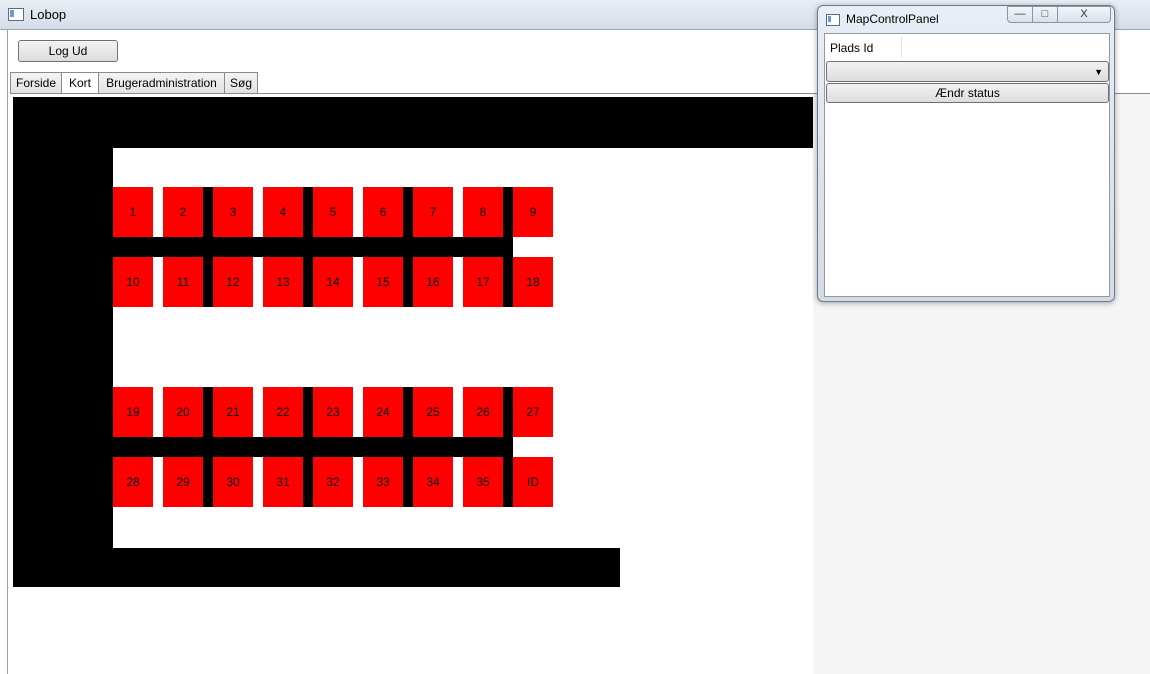 The image size is (1150, 674). Describe the element at coordinates (1098, 72) in the screenshot. I see `chevron-down-icon: ▼` at that location.